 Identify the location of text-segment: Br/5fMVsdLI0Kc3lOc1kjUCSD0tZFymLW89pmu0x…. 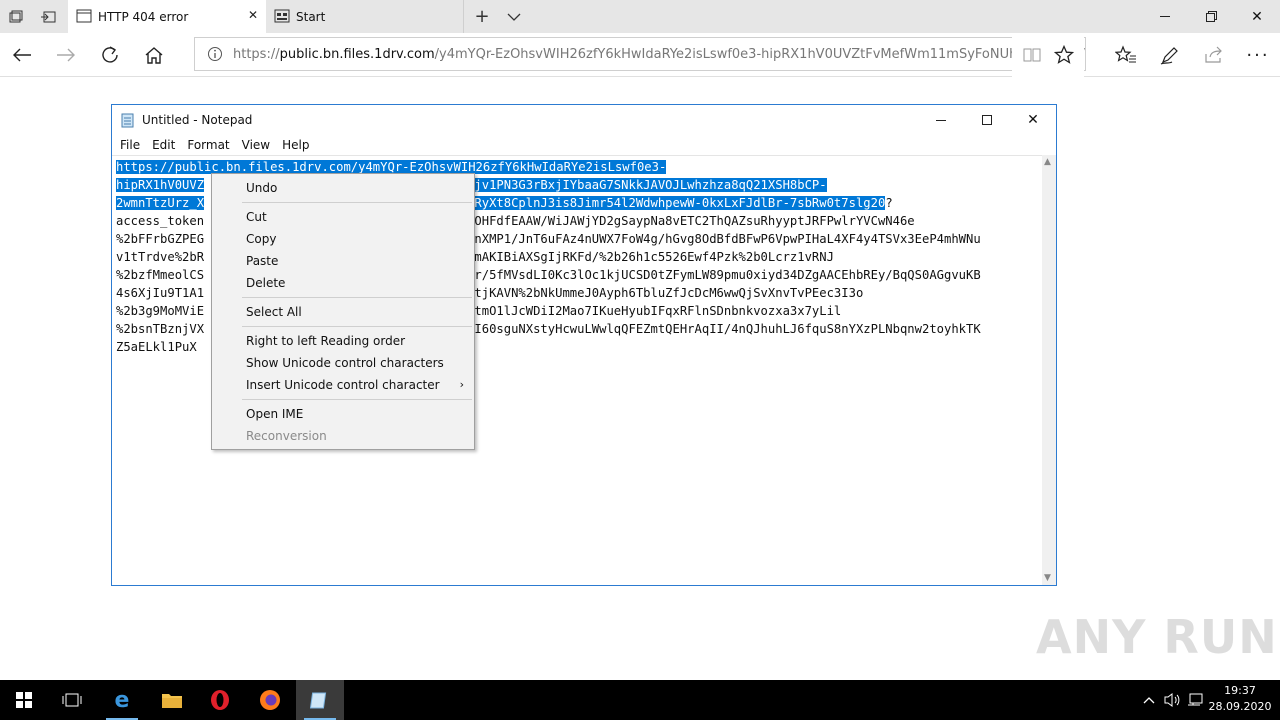
(724, 275).